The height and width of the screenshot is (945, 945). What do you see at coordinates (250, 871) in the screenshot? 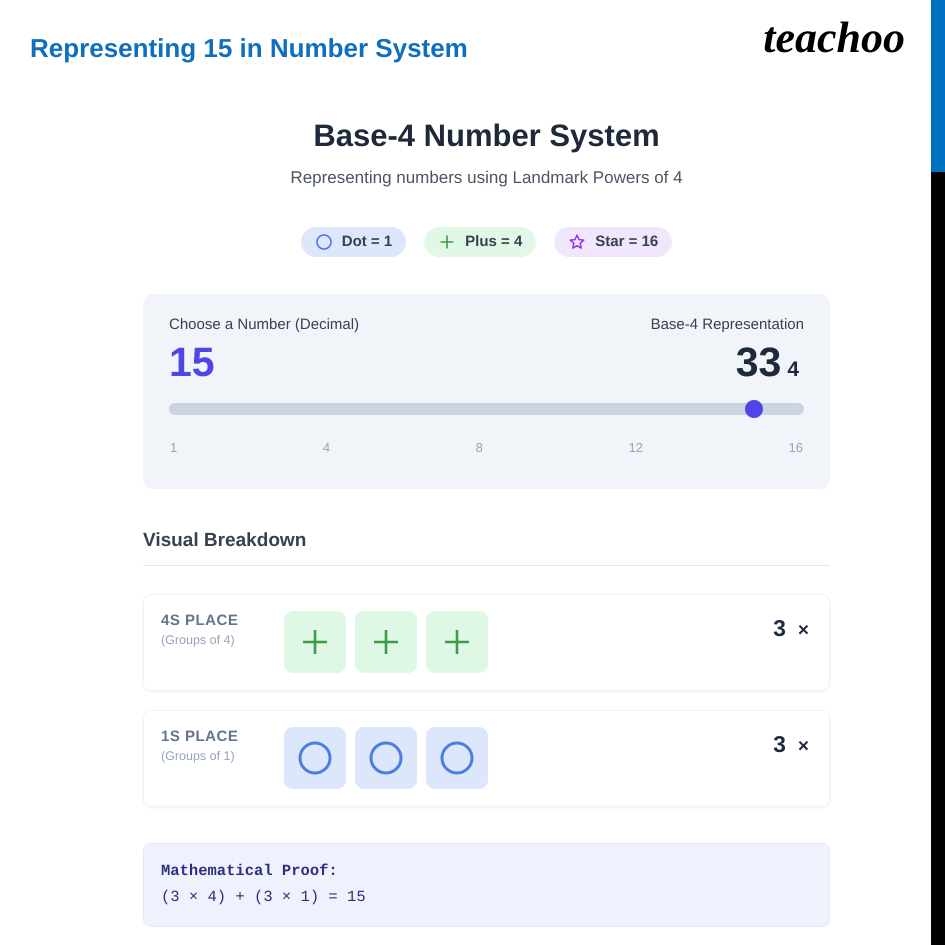
I see `proof-heading: Mathematical Proof:` at bounding box center [250, 871].